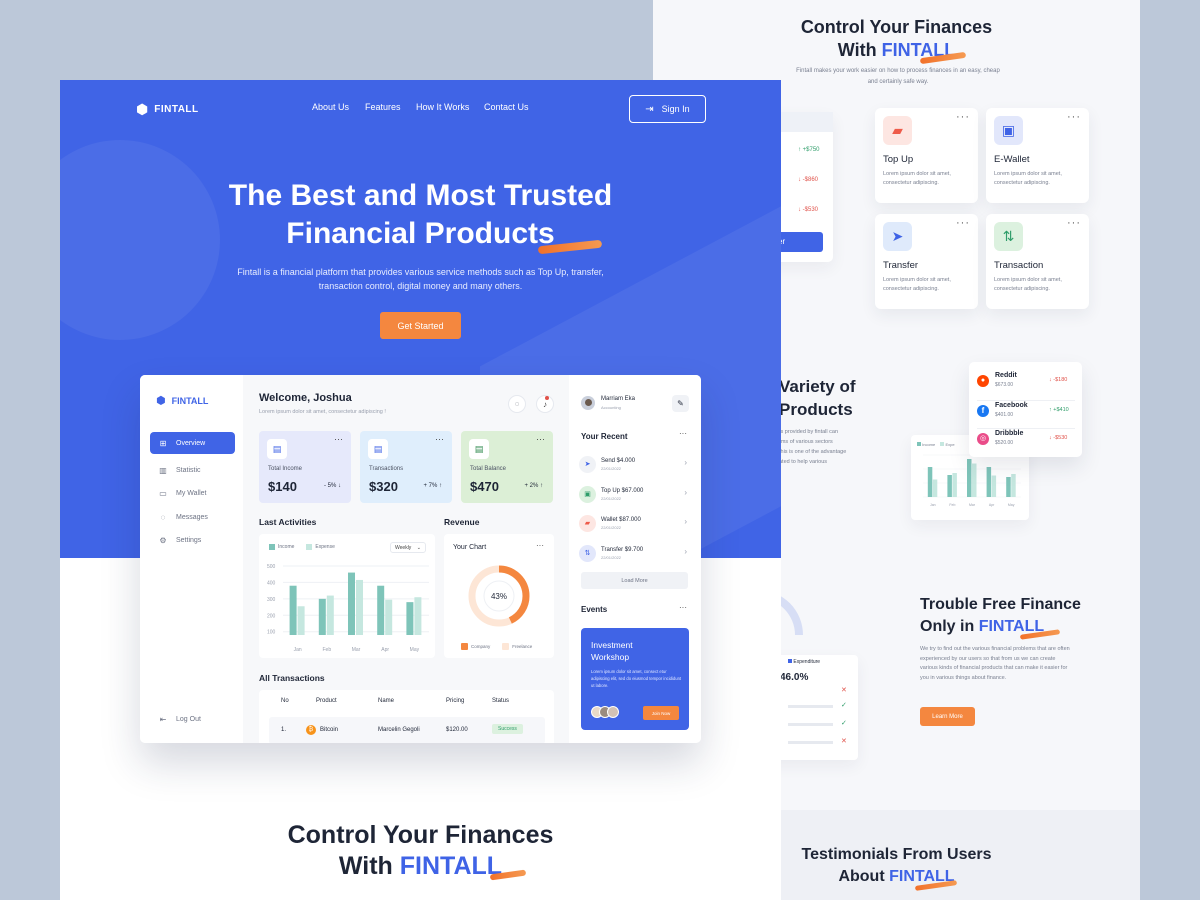  What do you see at coordinates (192, 443) in the screenshot?
I see `sidebar-item-overview: ⊞ Overview` at bounding box center [192, 443].